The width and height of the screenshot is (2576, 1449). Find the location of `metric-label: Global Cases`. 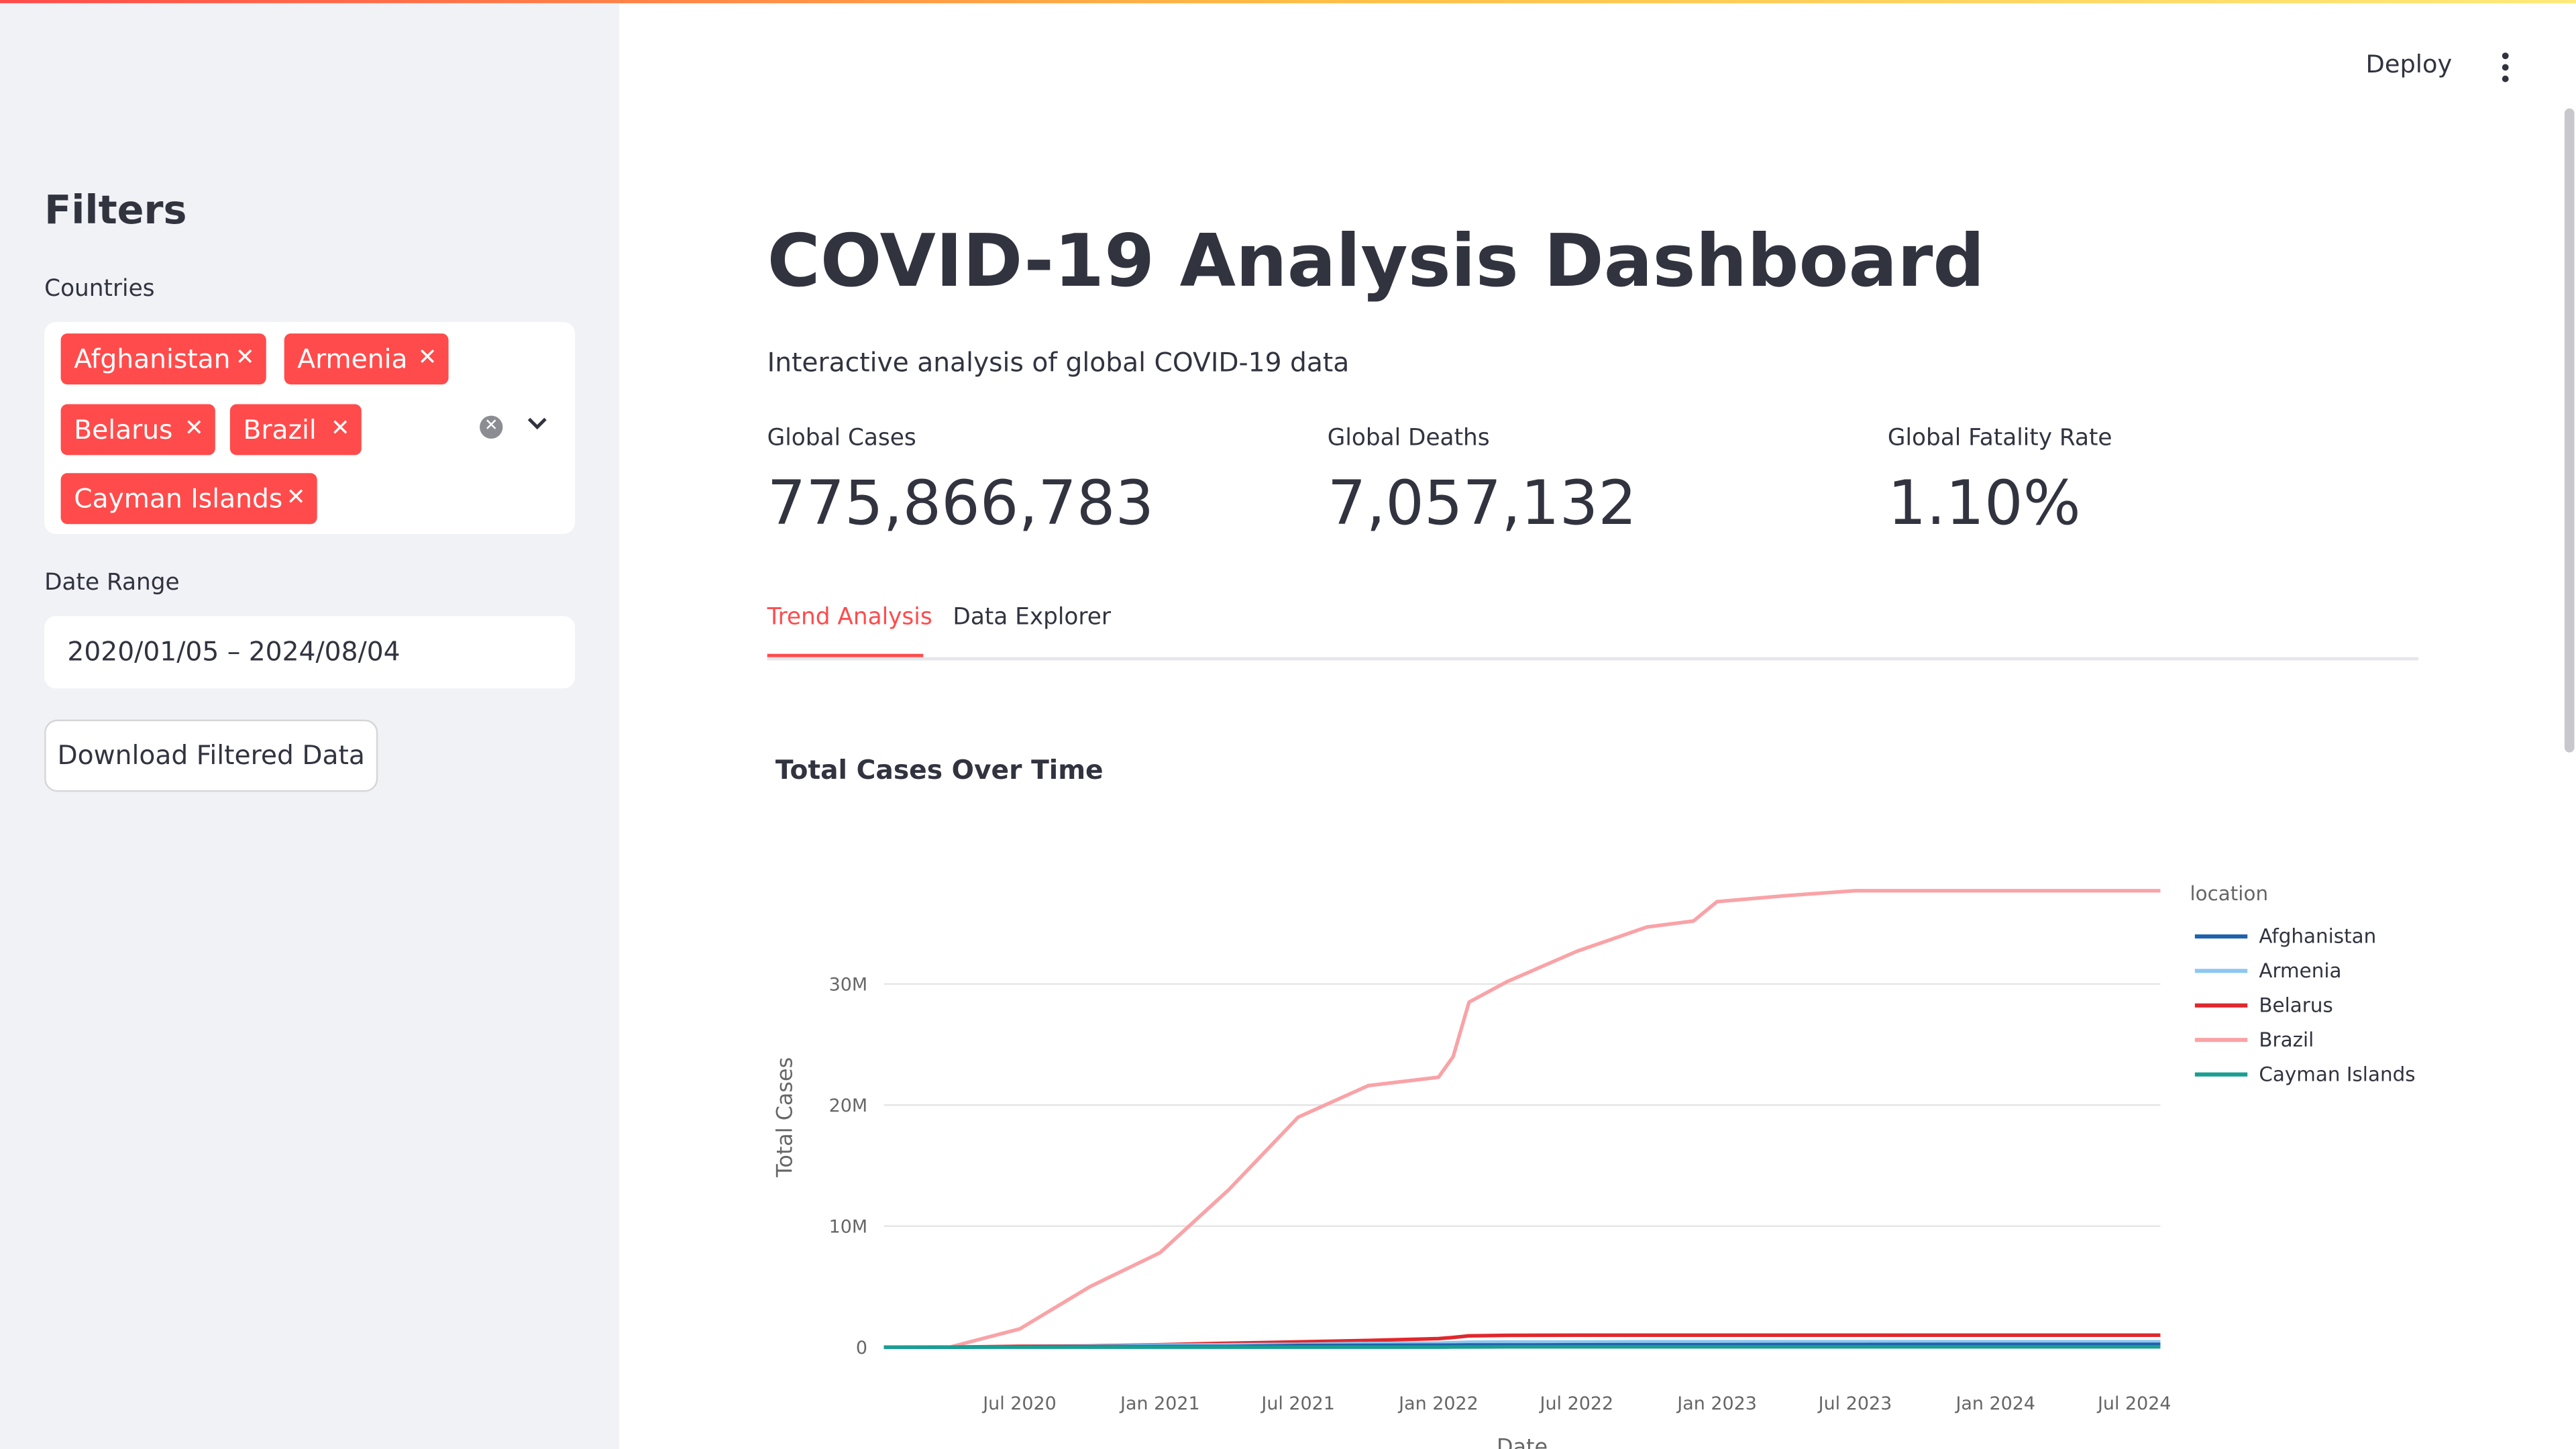

metric-label: Global Cases is located at coordinates (841, 438).